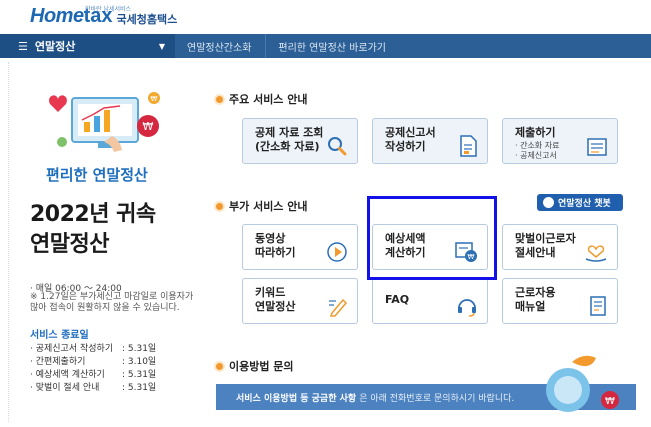 This screenshot has height=427, width=651. Describe the element at coordinates (560, 247) in the screenshot. I see `card-dual-income: 맞벌이근로자 절세안내` at that location.